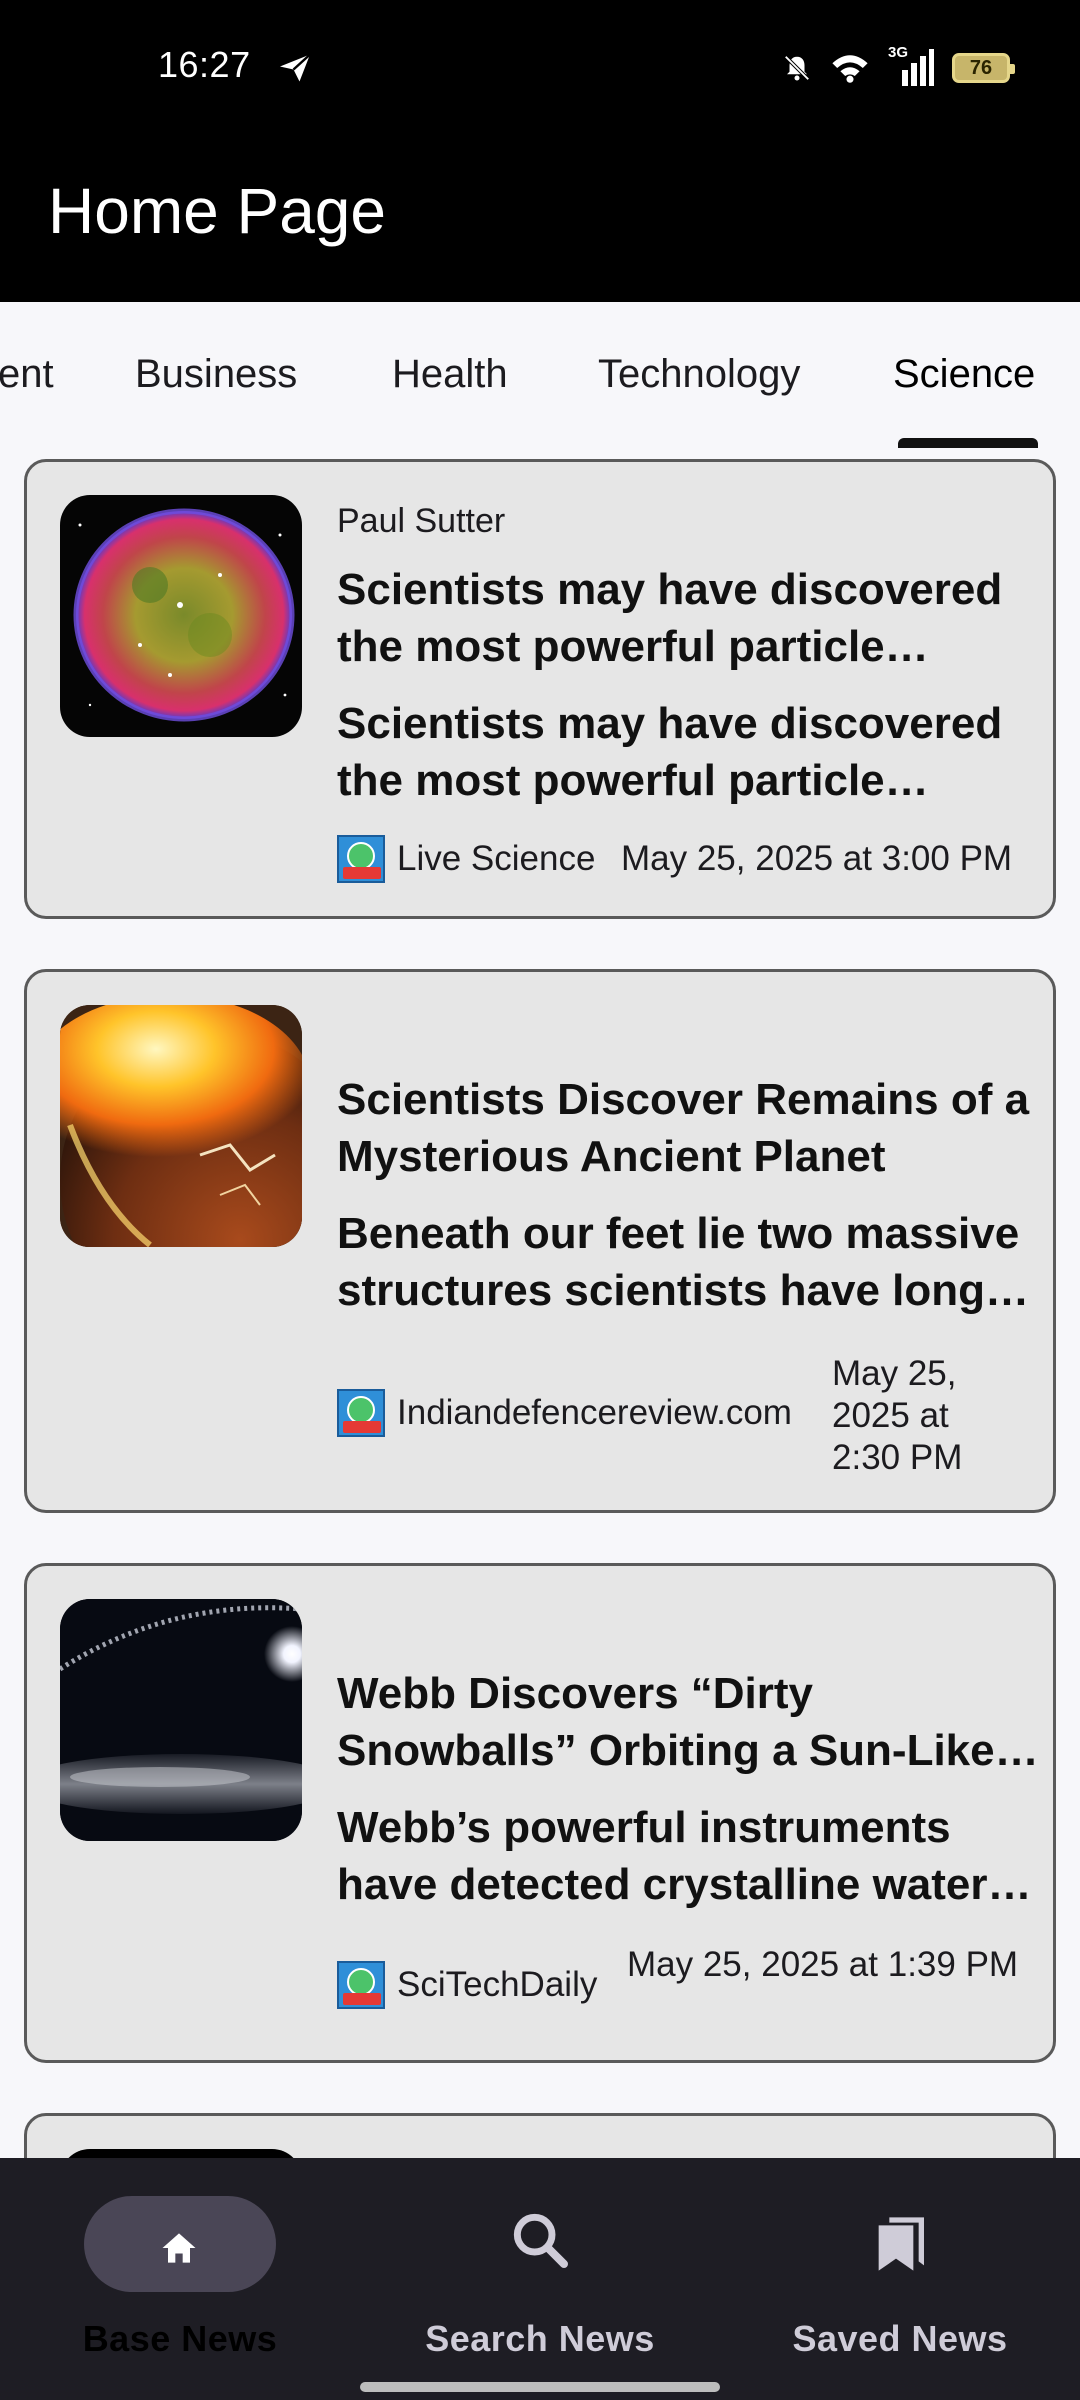 This screenshot has width=1080, height=2400. I want to click on tab-indicator, so click(968, 443).